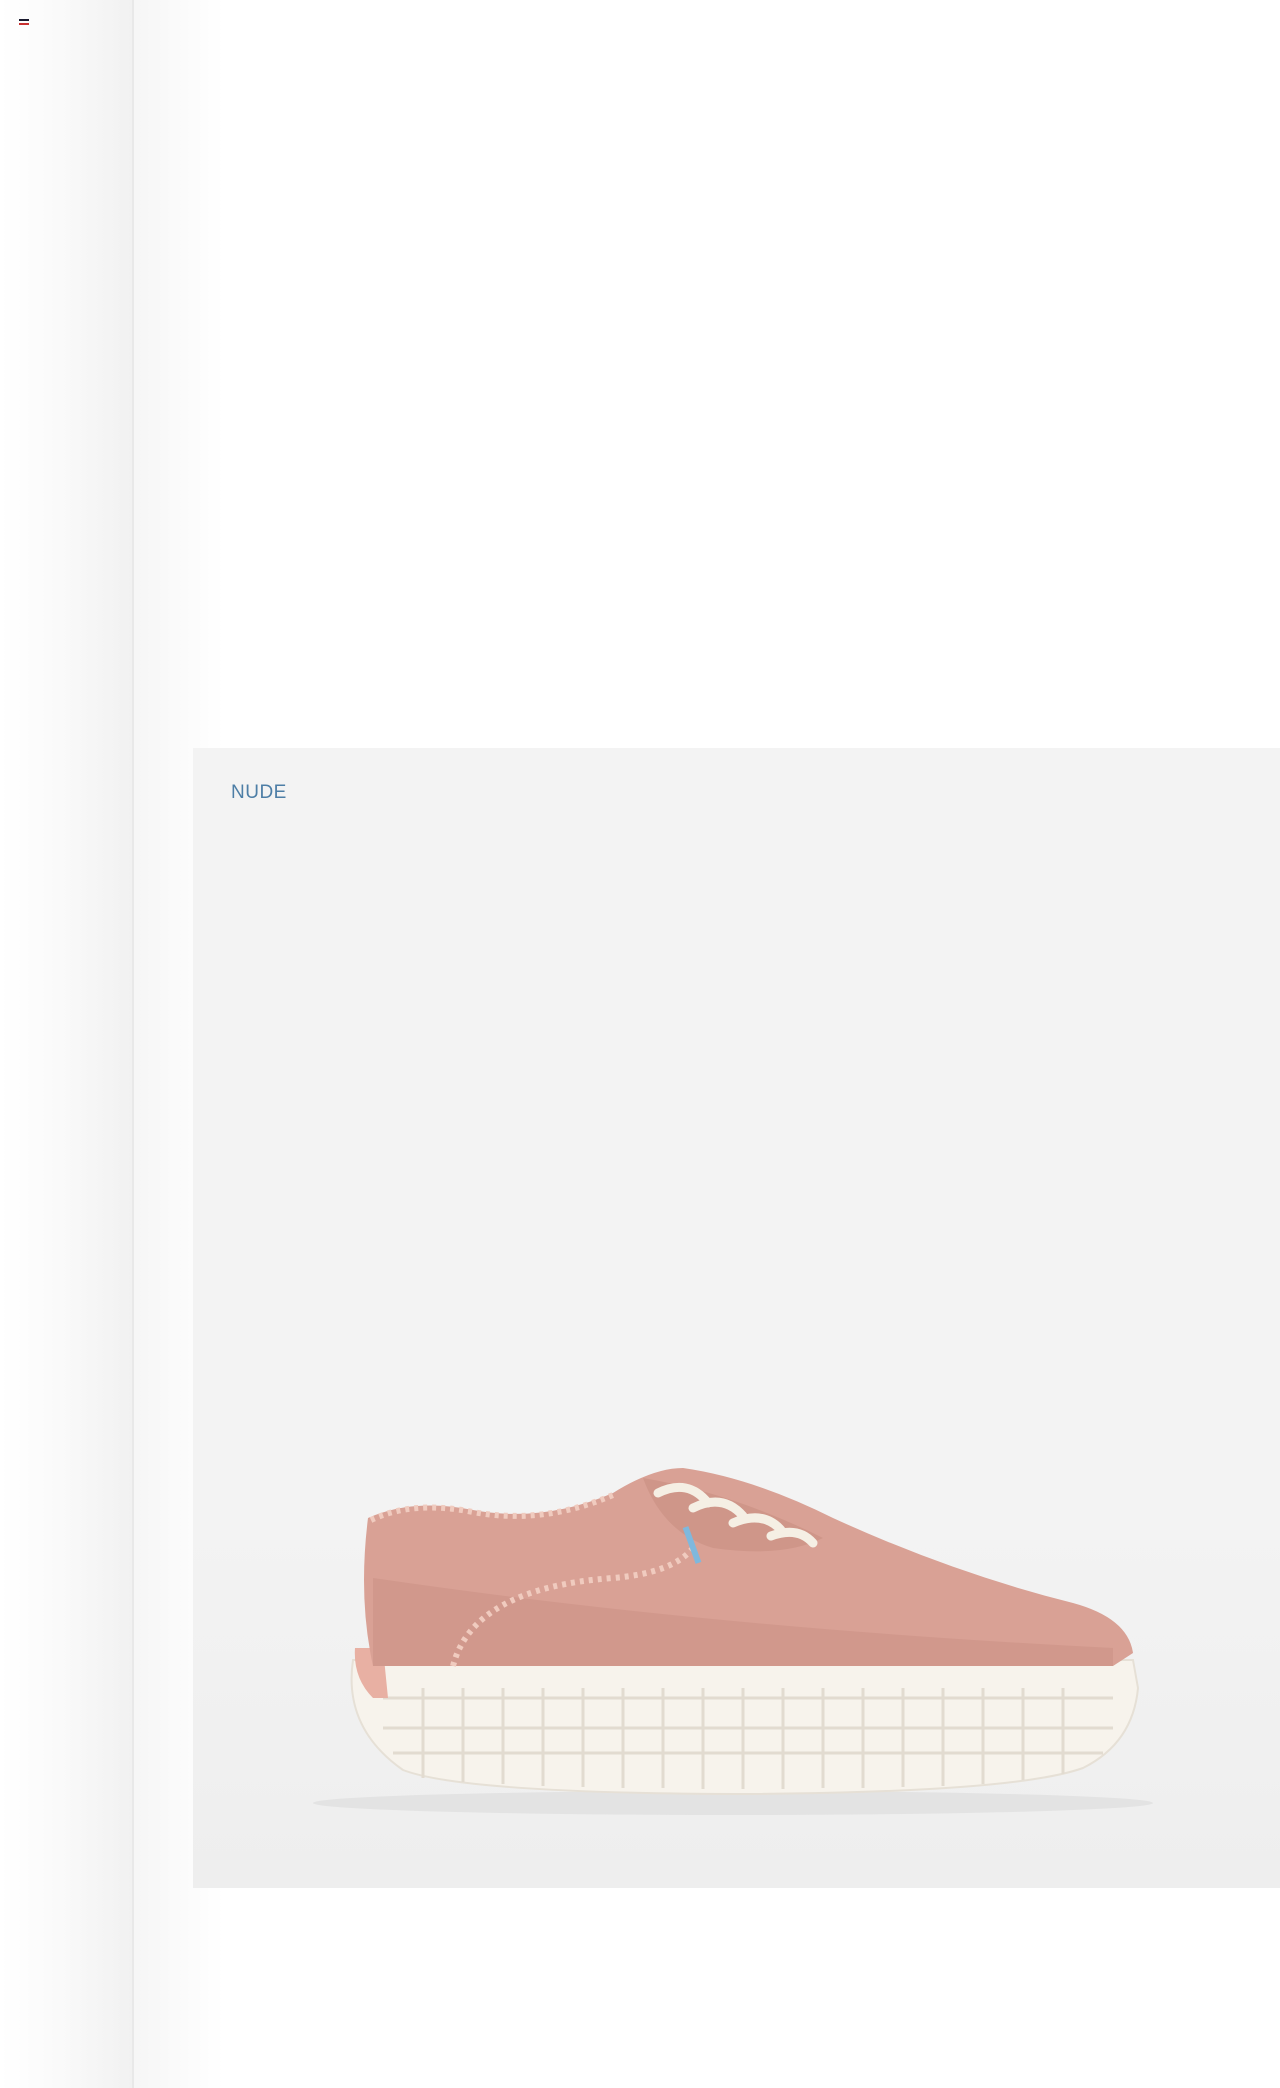 This screenshot has height=2088, width=1280. I want to click on color-name-label: NUDE, so click(259, 792).